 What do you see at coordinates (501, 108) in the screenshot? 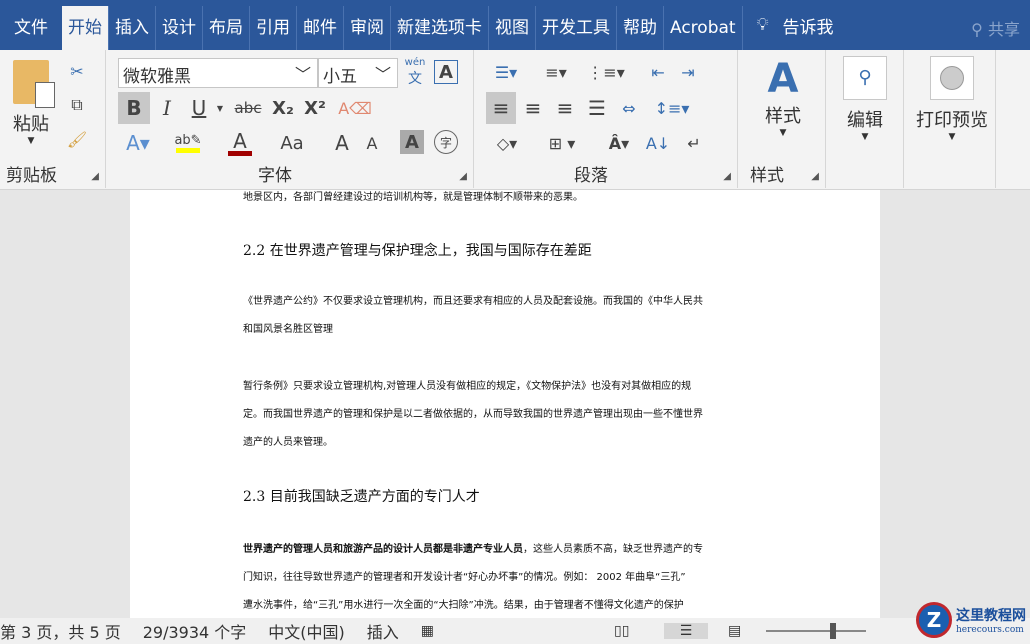
I see `align-left-button: ≡` at bounding box center [501, 108].